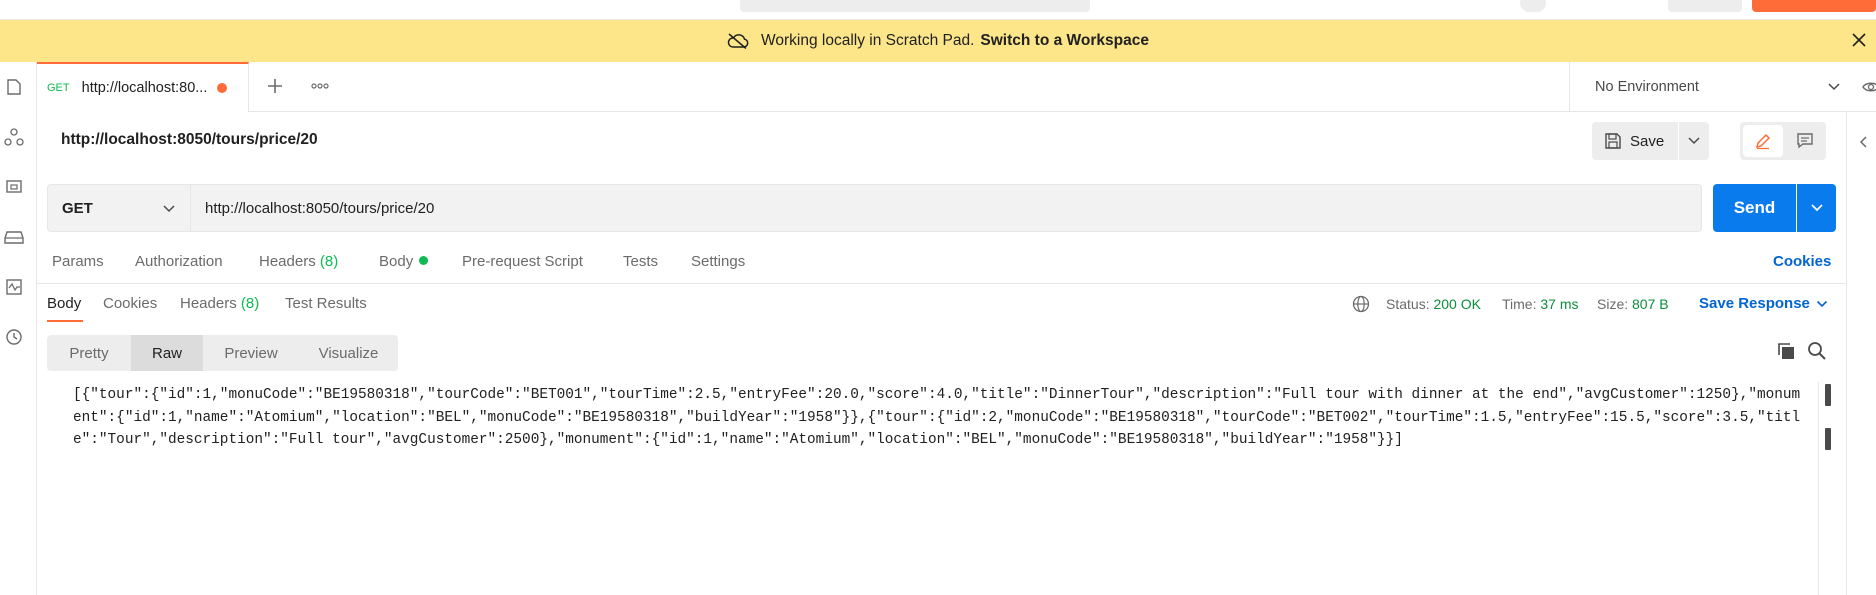 This screenshot has height=595, width=1876. I want to click on invite-button-remnant, so click(1814, 6).